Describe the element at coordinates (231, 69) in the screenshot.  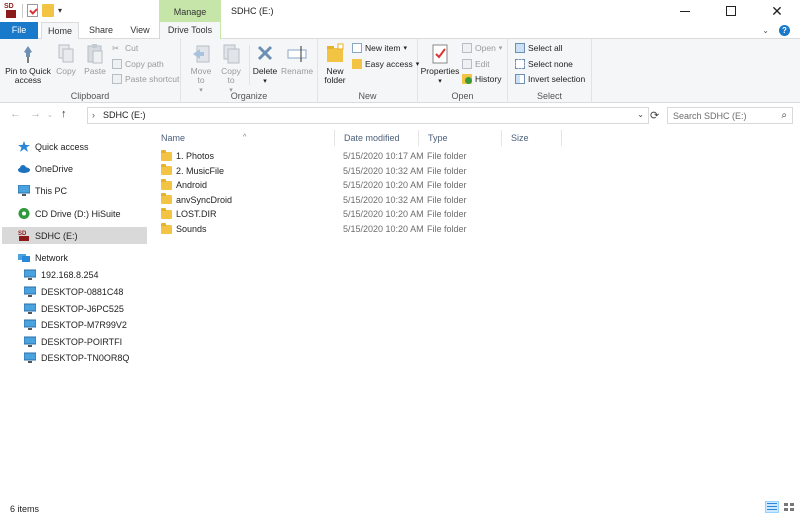
I see `copy-to-button: Copy to ▾` at that location.